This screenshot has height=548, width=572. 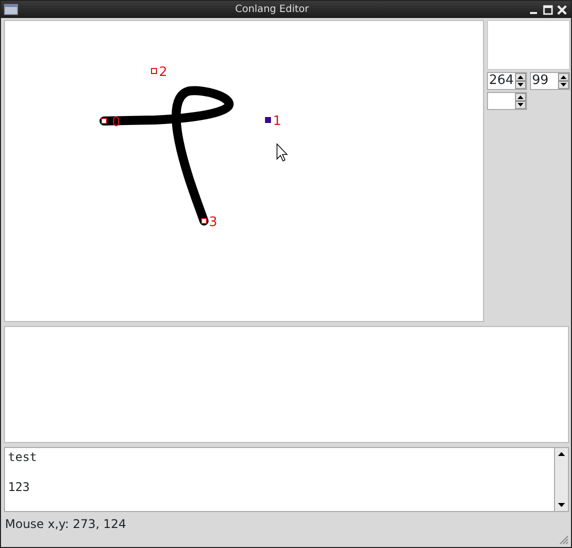 What do you see at coordinates (163, 72) in the screenshot?
I see `point-label: 2` at bounding box center [163, 72].